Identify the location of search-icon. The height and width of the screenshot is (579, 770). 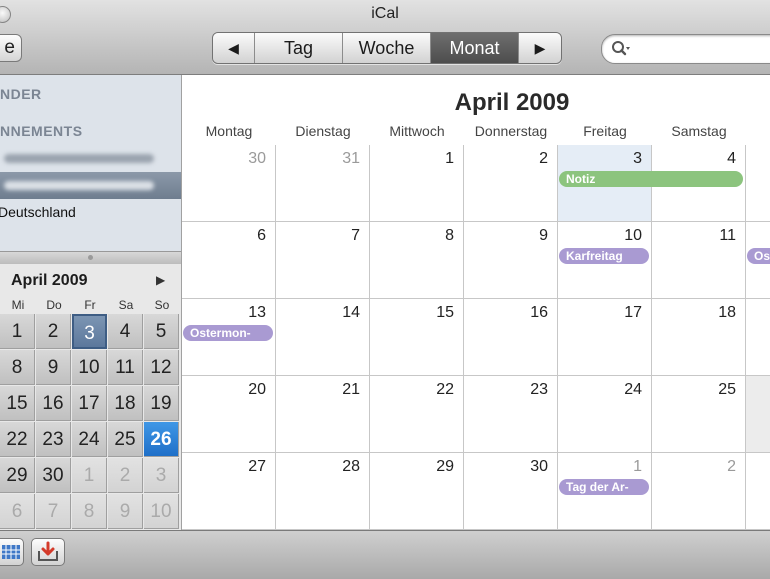
(621, 49).